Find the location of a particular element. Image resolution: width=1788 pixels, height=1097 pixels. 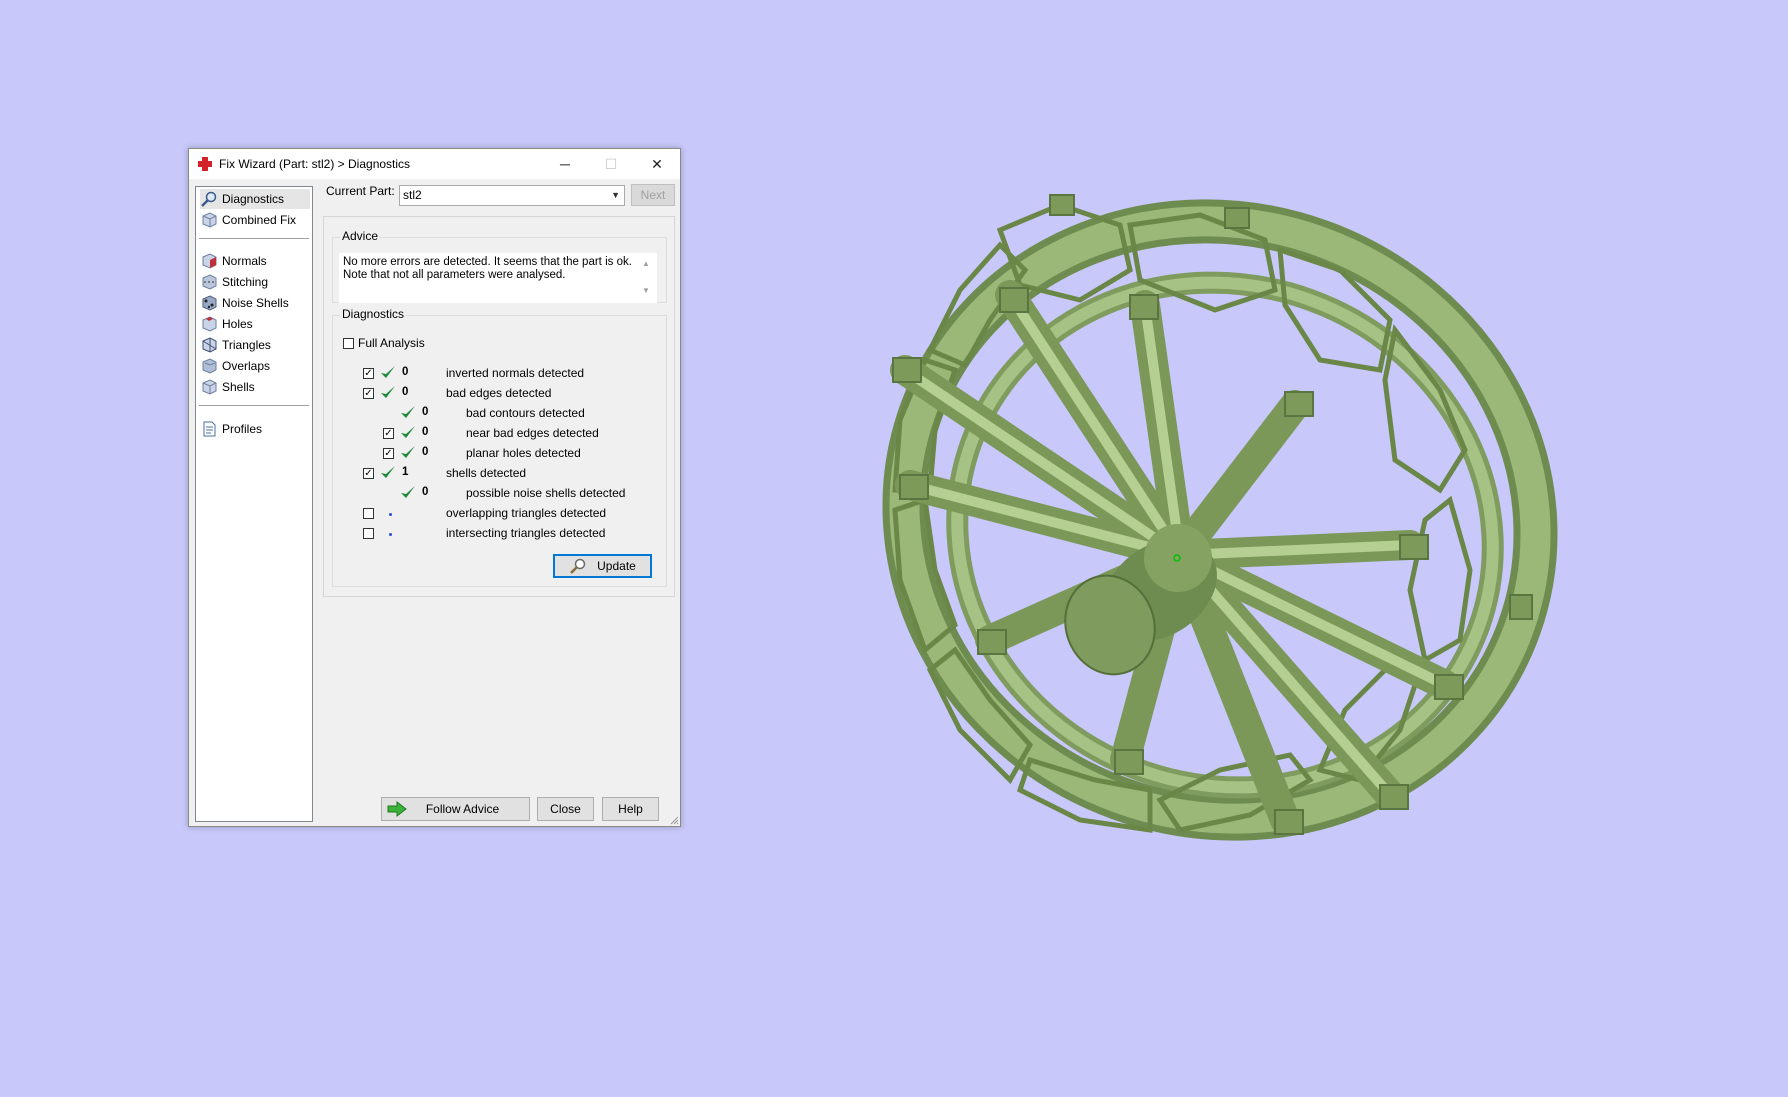

nav-item-combined-fix: Combined Fix is located at coordinates (248, 220).